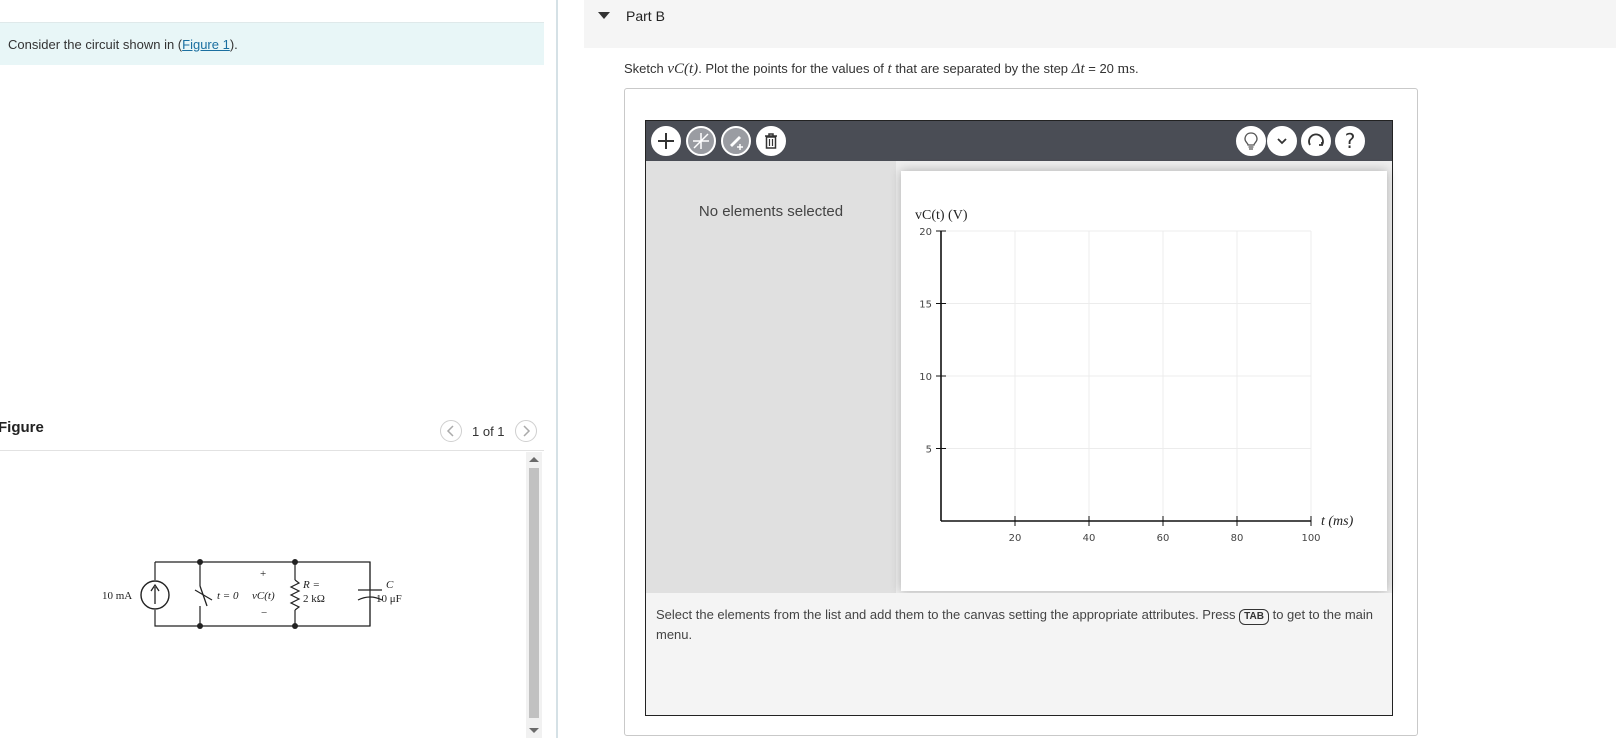  What do you see at coordinates (941, 215) in the screenshot?
I see `y-axis-label: vC(t) (V)` at bounding box center [941, 215].